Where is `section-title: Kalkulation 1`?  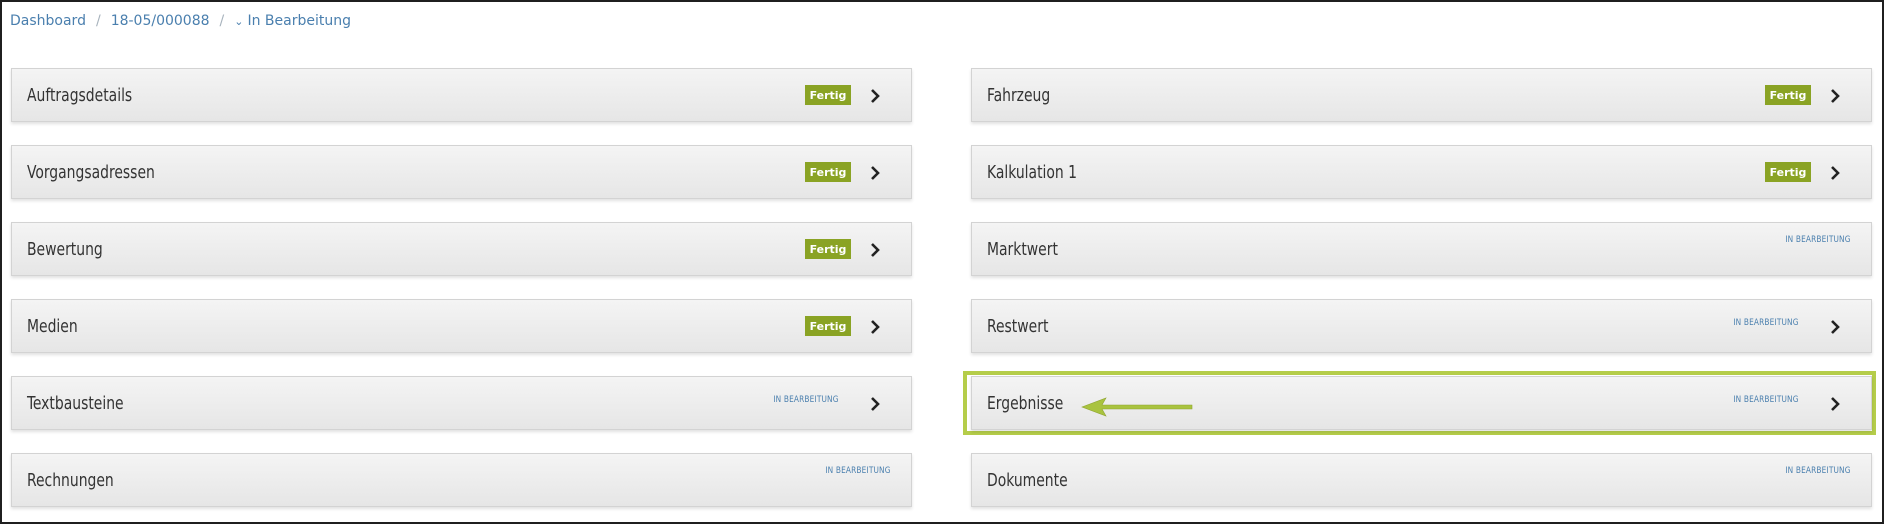
section-title: Kalkulation 1 is located at coordinates (1032, 172).